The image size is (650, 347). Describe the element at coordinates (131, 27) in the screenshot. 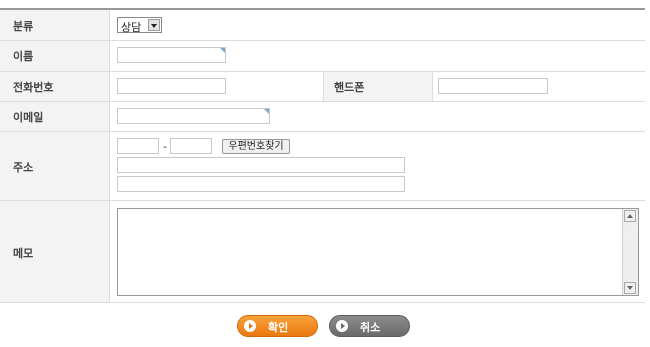

I see `category-selected-value: 상담` at that location.